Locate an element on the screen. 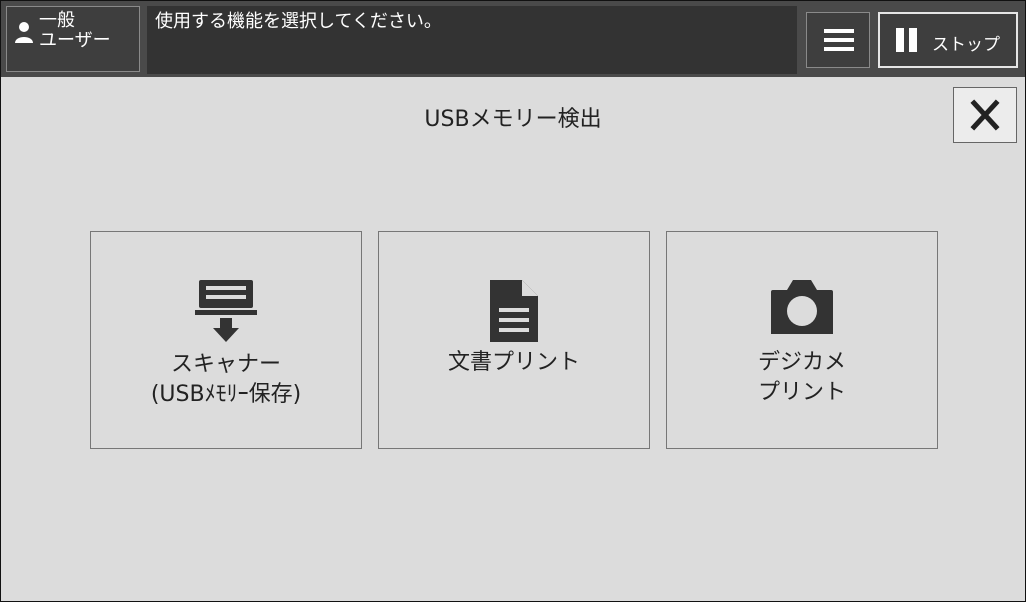  message-area: 使用する機能を選択してください。 is located at coordinates (472, 40).